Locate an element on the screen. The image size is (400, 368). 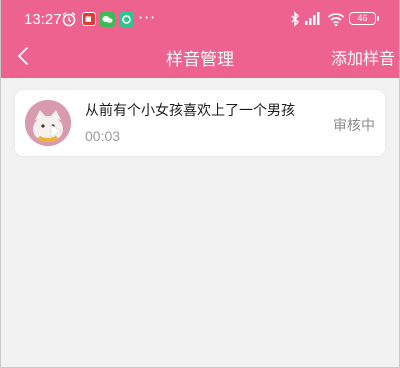
battery-icon: 46 is located at coordinates (364, 18).